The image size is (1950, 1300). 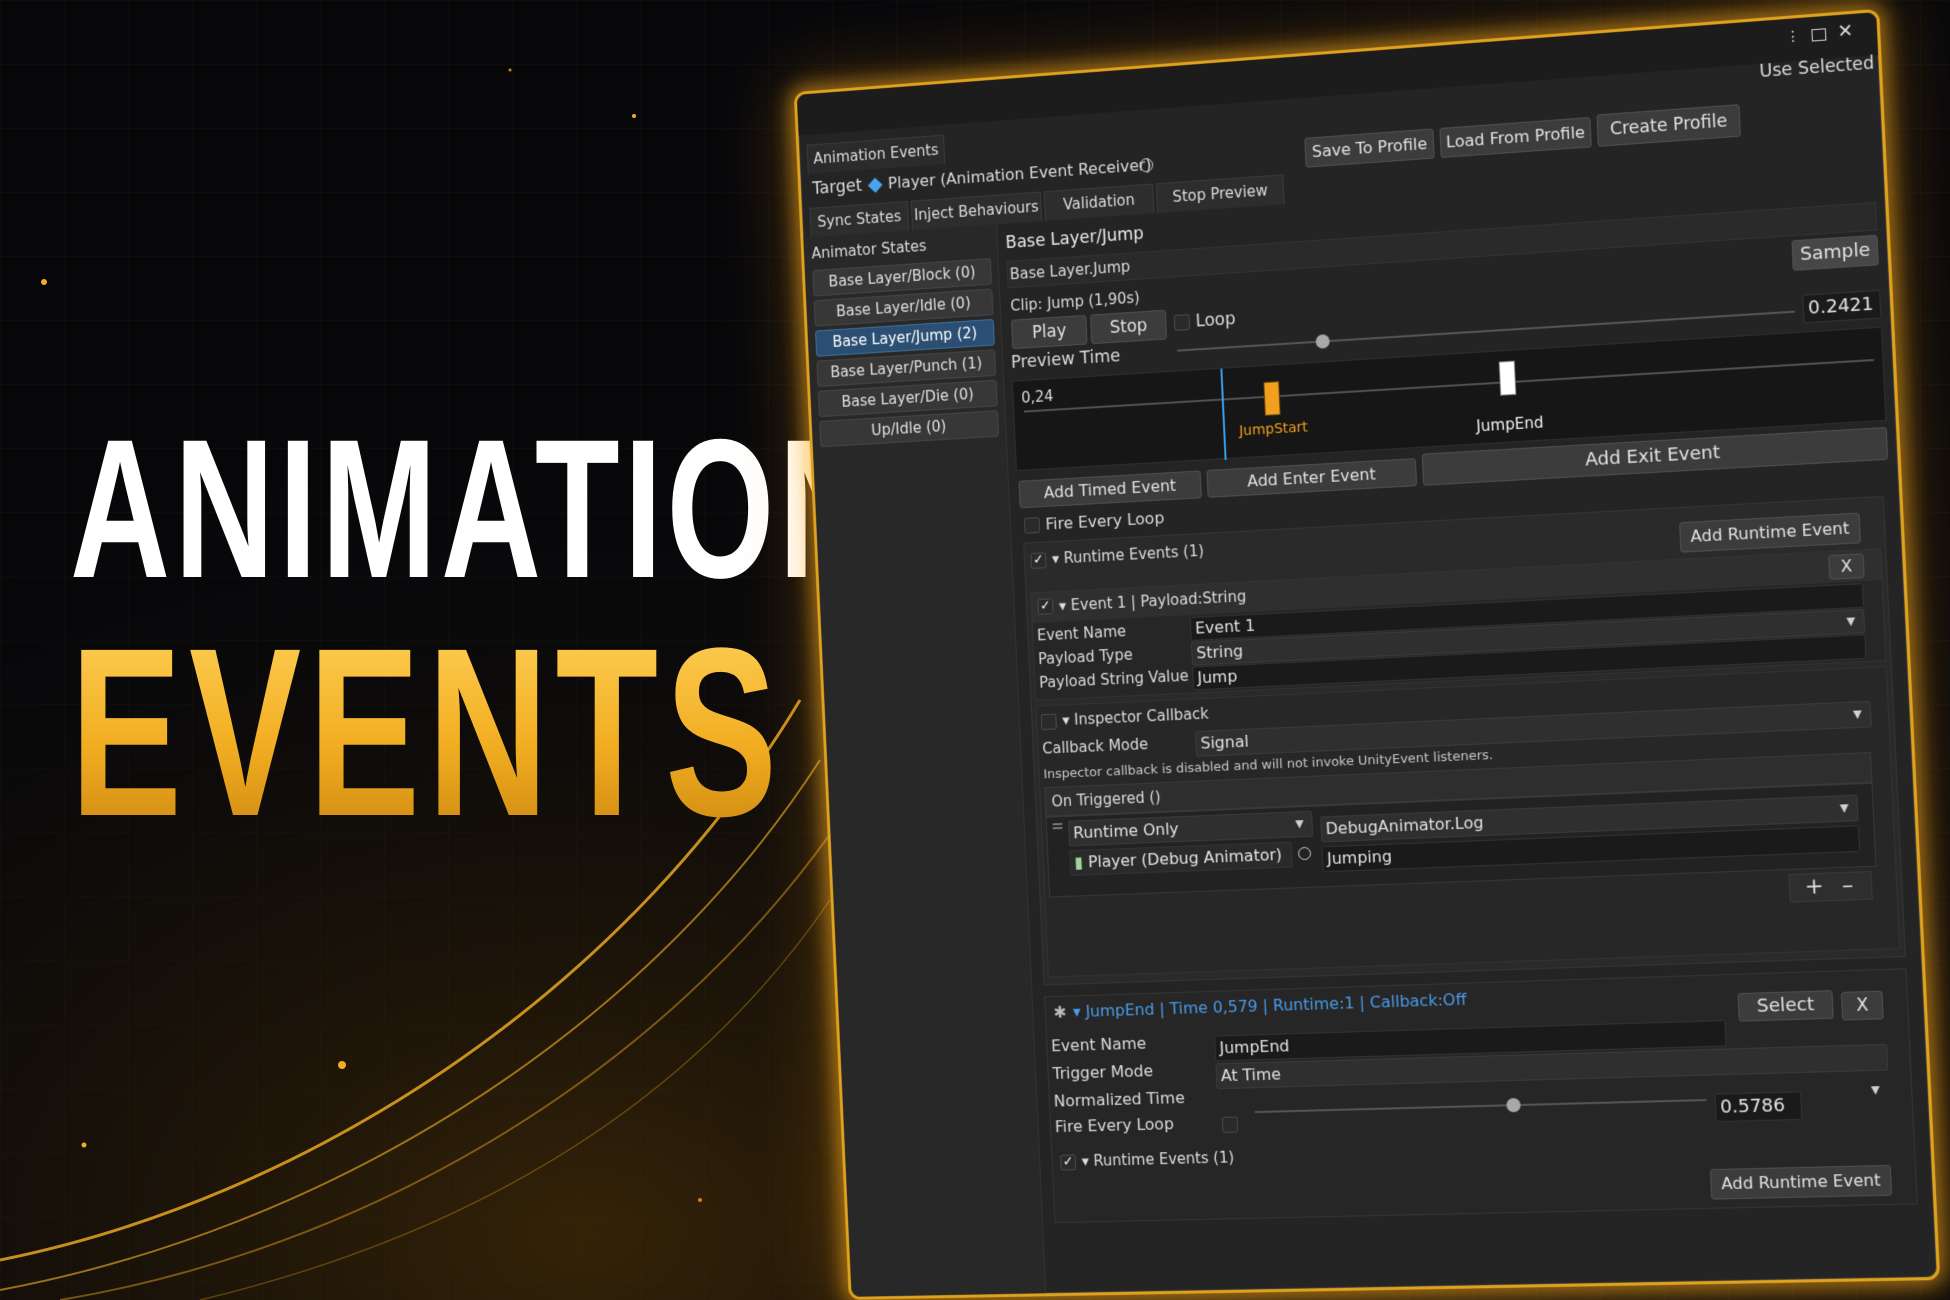 What do you see at coordinates (875, 185) in the screenshot?
I see `diamond-icon` at bounding box center [875, 185].